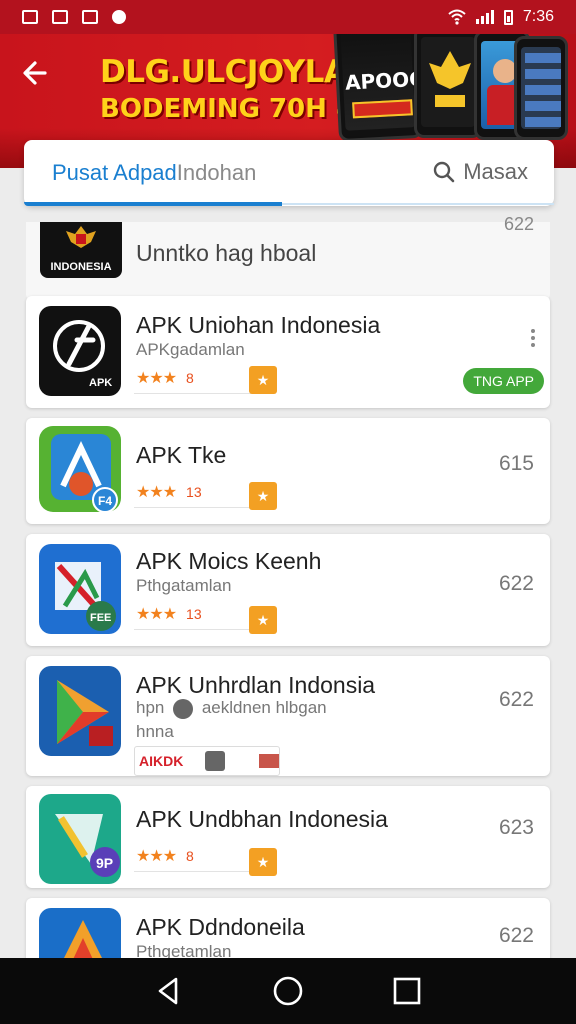 This screenshot has width=576, height=1024. What do you see at coordinates (153, 204) in the screenshot?
I see `active-tab-indicator` at bounding box center [153, 204].